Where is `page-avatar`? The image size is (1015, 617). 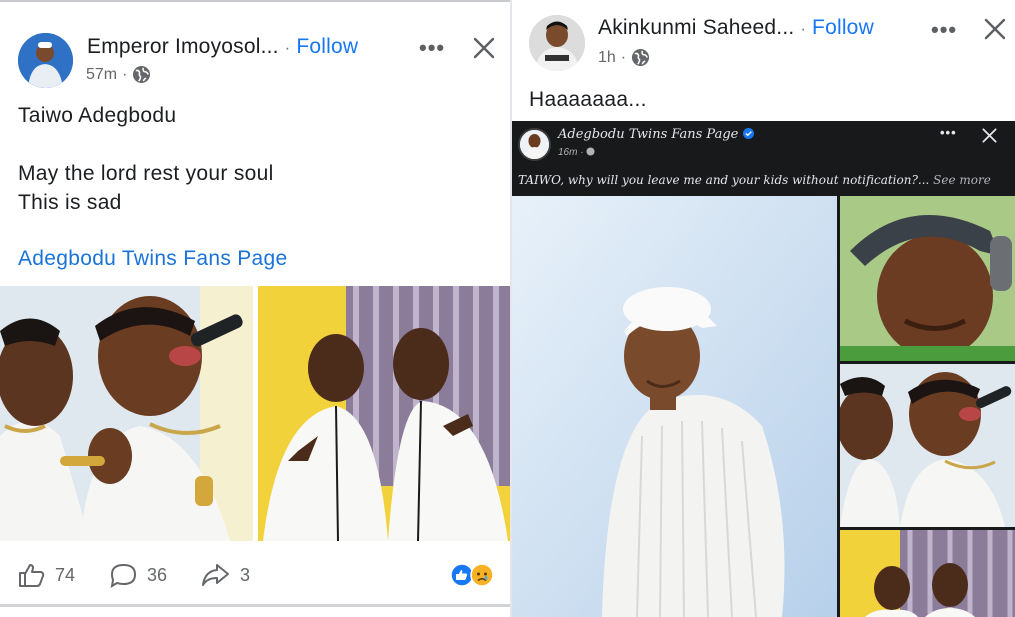 page-avatar is located at coordinates (534, 144).